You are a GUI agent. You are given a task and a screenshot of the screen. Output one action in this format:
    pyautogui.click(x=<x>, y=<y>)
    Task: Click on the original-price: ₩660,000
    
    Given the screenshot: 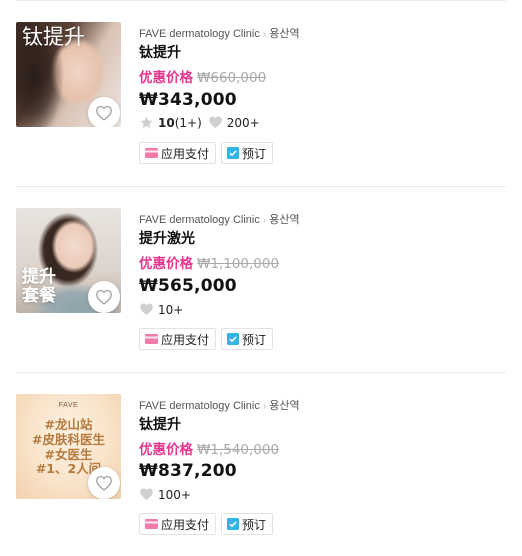 What is the action you would take?
    pyautogui.click(x=232, y=78)
    